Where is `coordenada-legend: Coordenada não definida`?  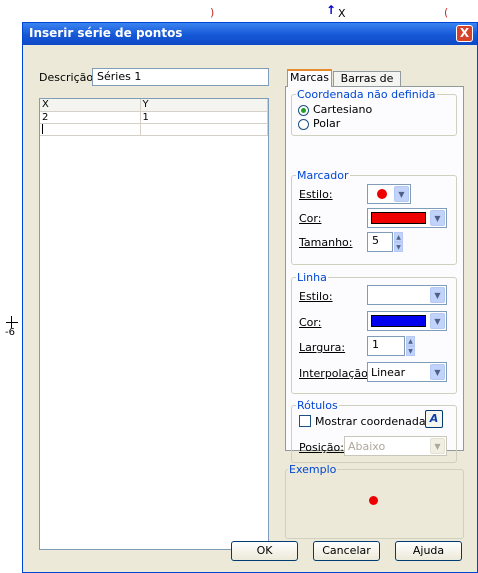 coordenada-legend: Coordenada não definida is located at coordinates (366, 94).